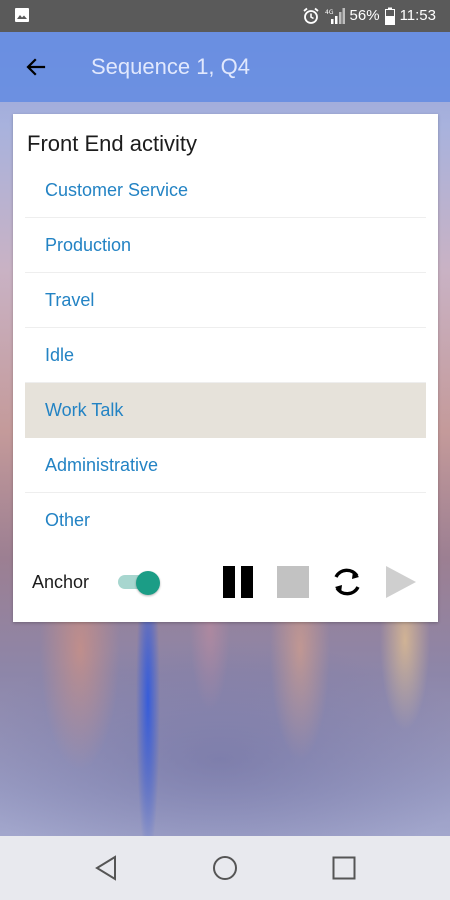  What do you see at coordinates (225, 410) in the screenshot?
I see `list-item-work-talk: Work Talk` at bounding box center [225, 410].